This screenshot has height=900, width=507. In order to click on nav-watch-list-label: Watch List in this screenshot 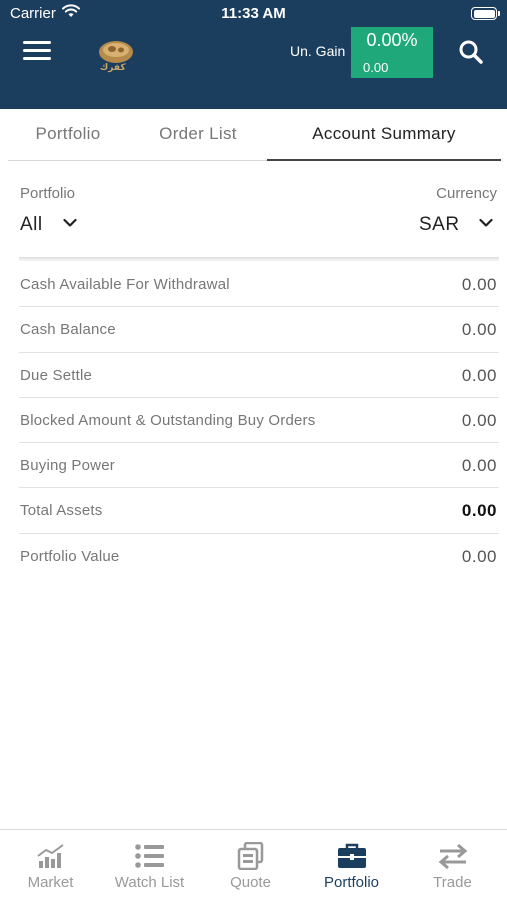, I will do `click(149, 882)`.